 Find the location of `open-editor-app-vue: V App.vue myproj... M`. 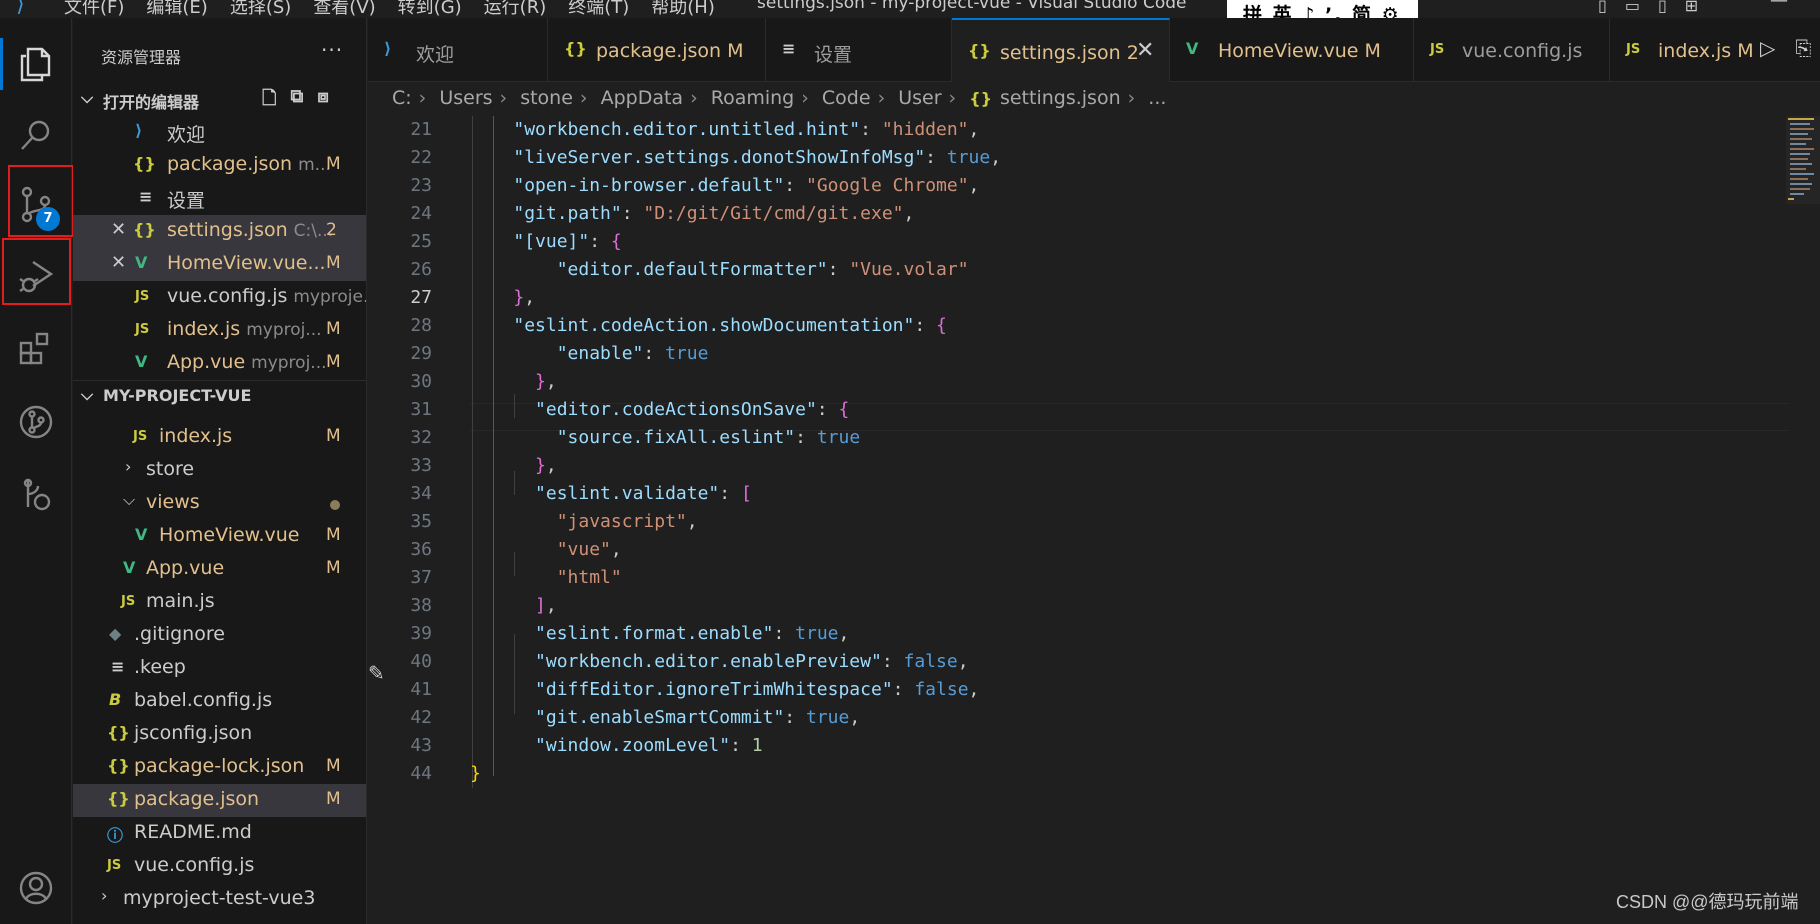

open-editor-app-vue: V App.vue myproj... M is located at coordinates (219, 363).